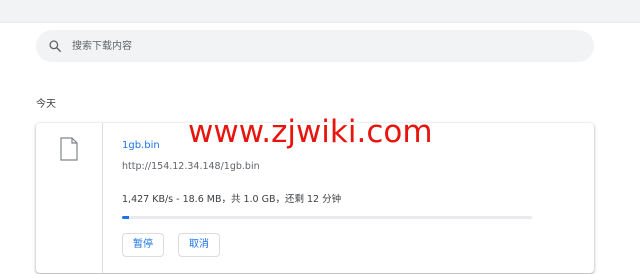 Image resolution: width=640 pixels, height=274 pixels. What do you see at coordinates (46, 104) in the screenshot?
I see `date-section-title: 今天` at bounding box center [46, 104].